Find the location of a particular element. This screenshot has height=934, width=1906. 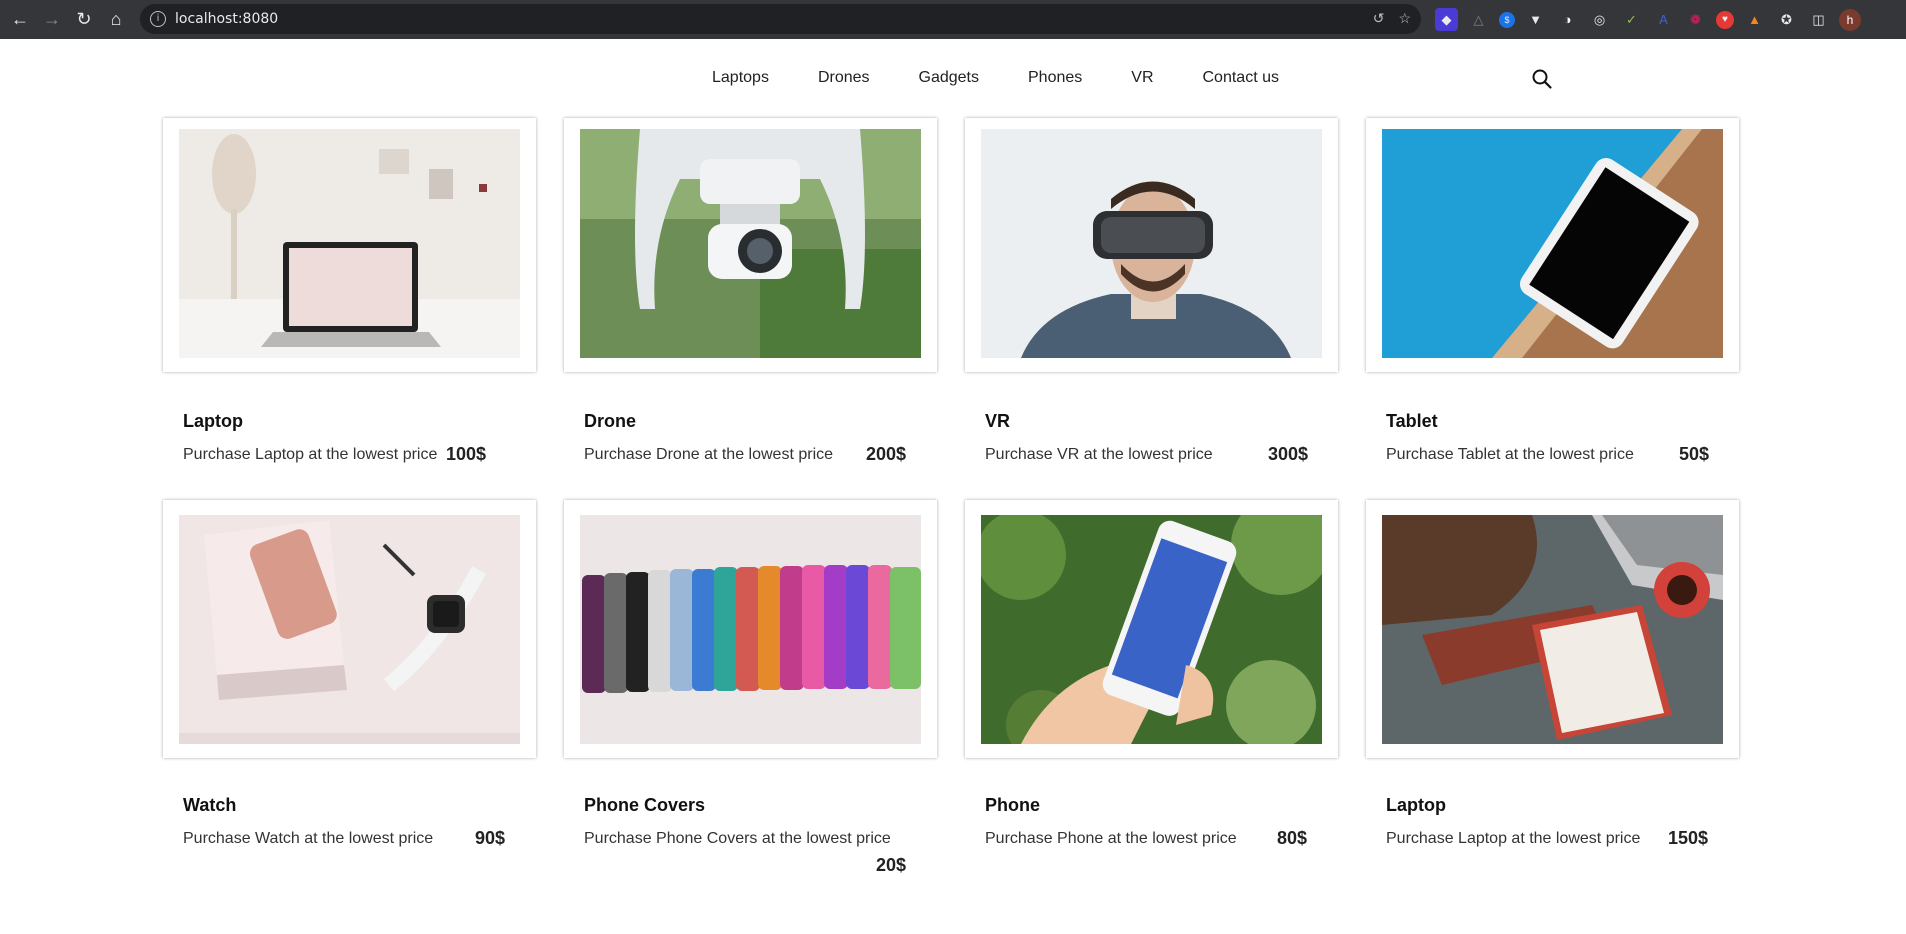

nav-link-phones: Phones is located at coordinates (1055, 78).